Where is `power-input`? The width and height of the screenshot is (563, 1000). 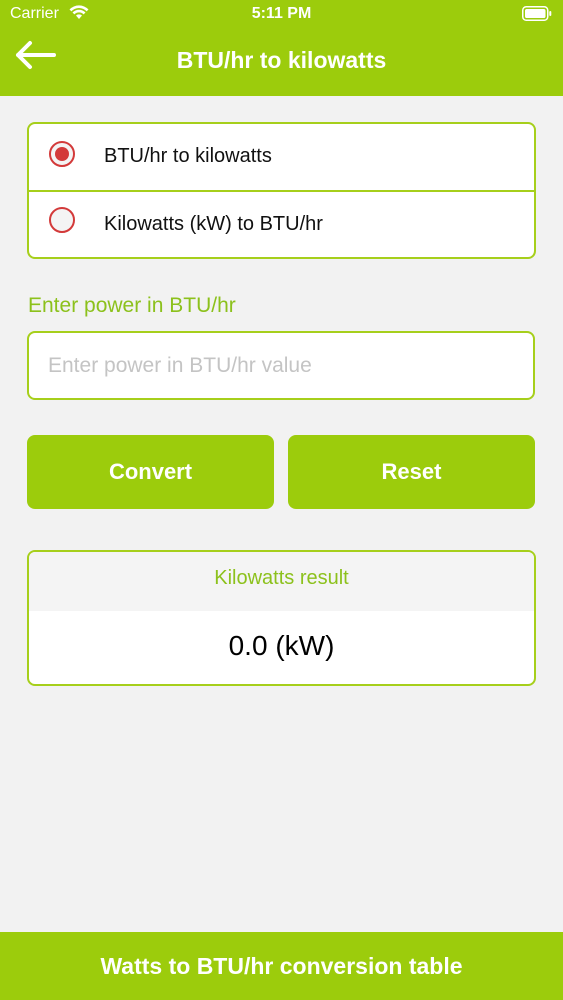
power-input is located at coordinates (281, 365).